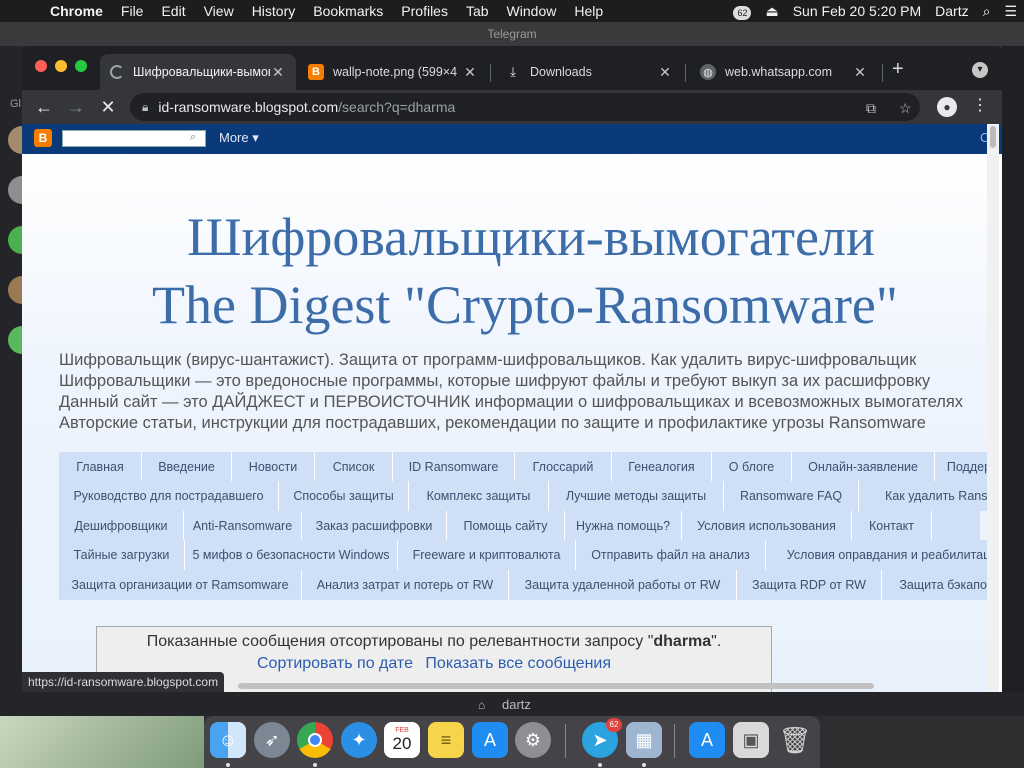 Image resolution: width=1024 pixels, height=768 pixels. I want to click on forward-button: →, so click(76, 107).